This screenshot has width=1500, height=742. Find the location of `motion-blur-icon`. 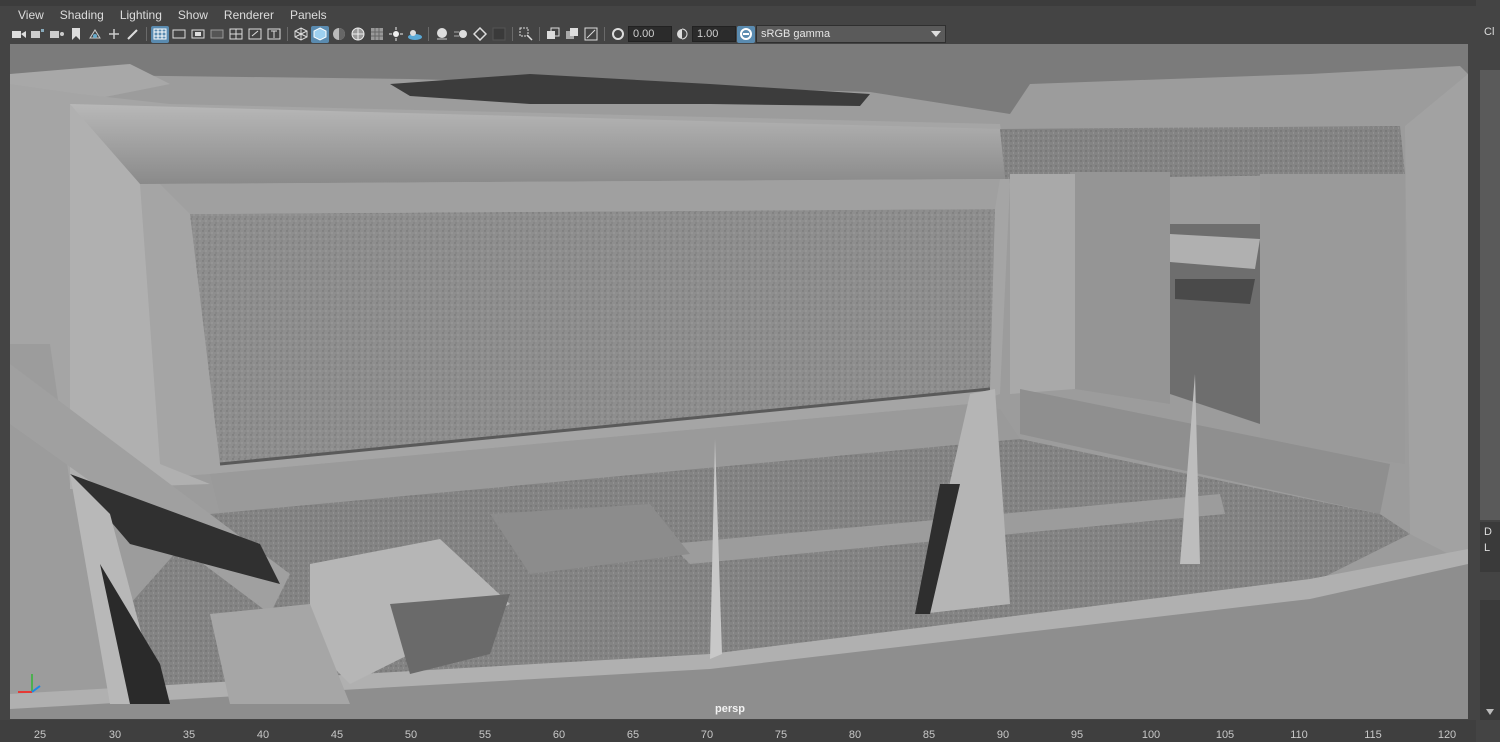

motion-blur-icon is located at coordinates (461, 34).